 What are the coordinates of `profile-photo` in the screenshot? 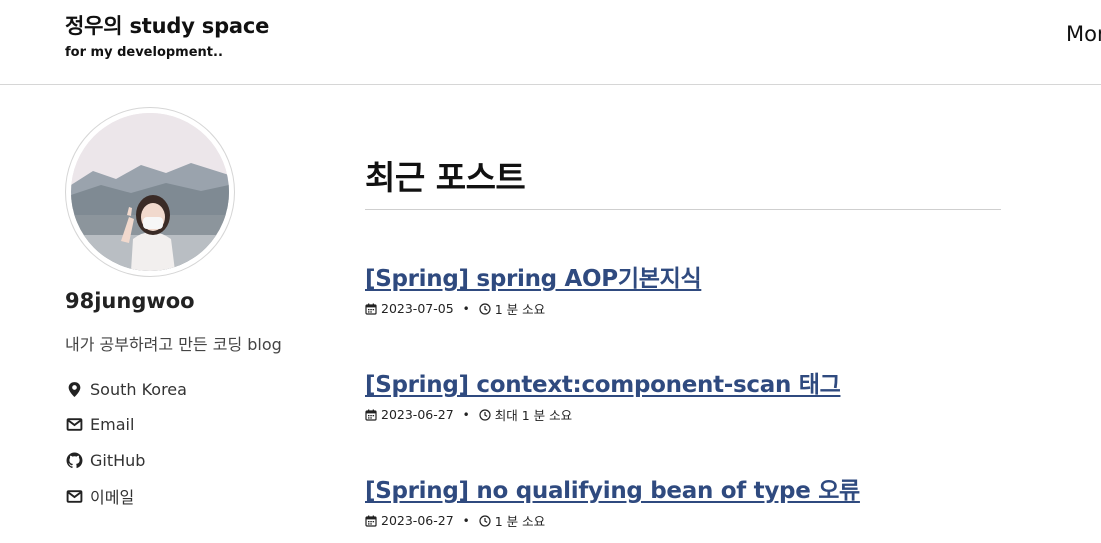 It's located at (150, 192).